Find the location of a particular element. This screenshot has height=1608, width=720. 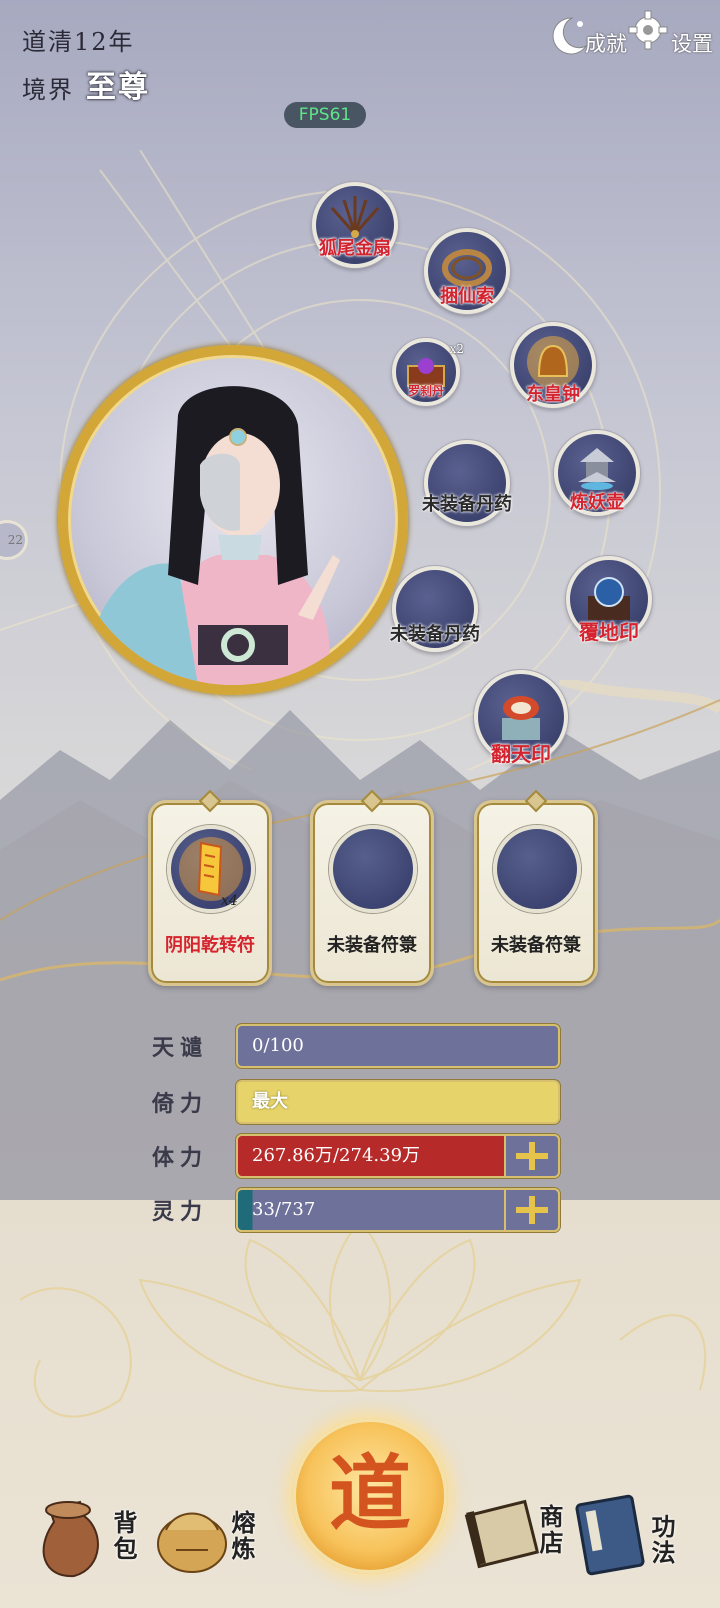

talisman-card: x4 阴阳乾转符 is located at coordinates (210, 887).